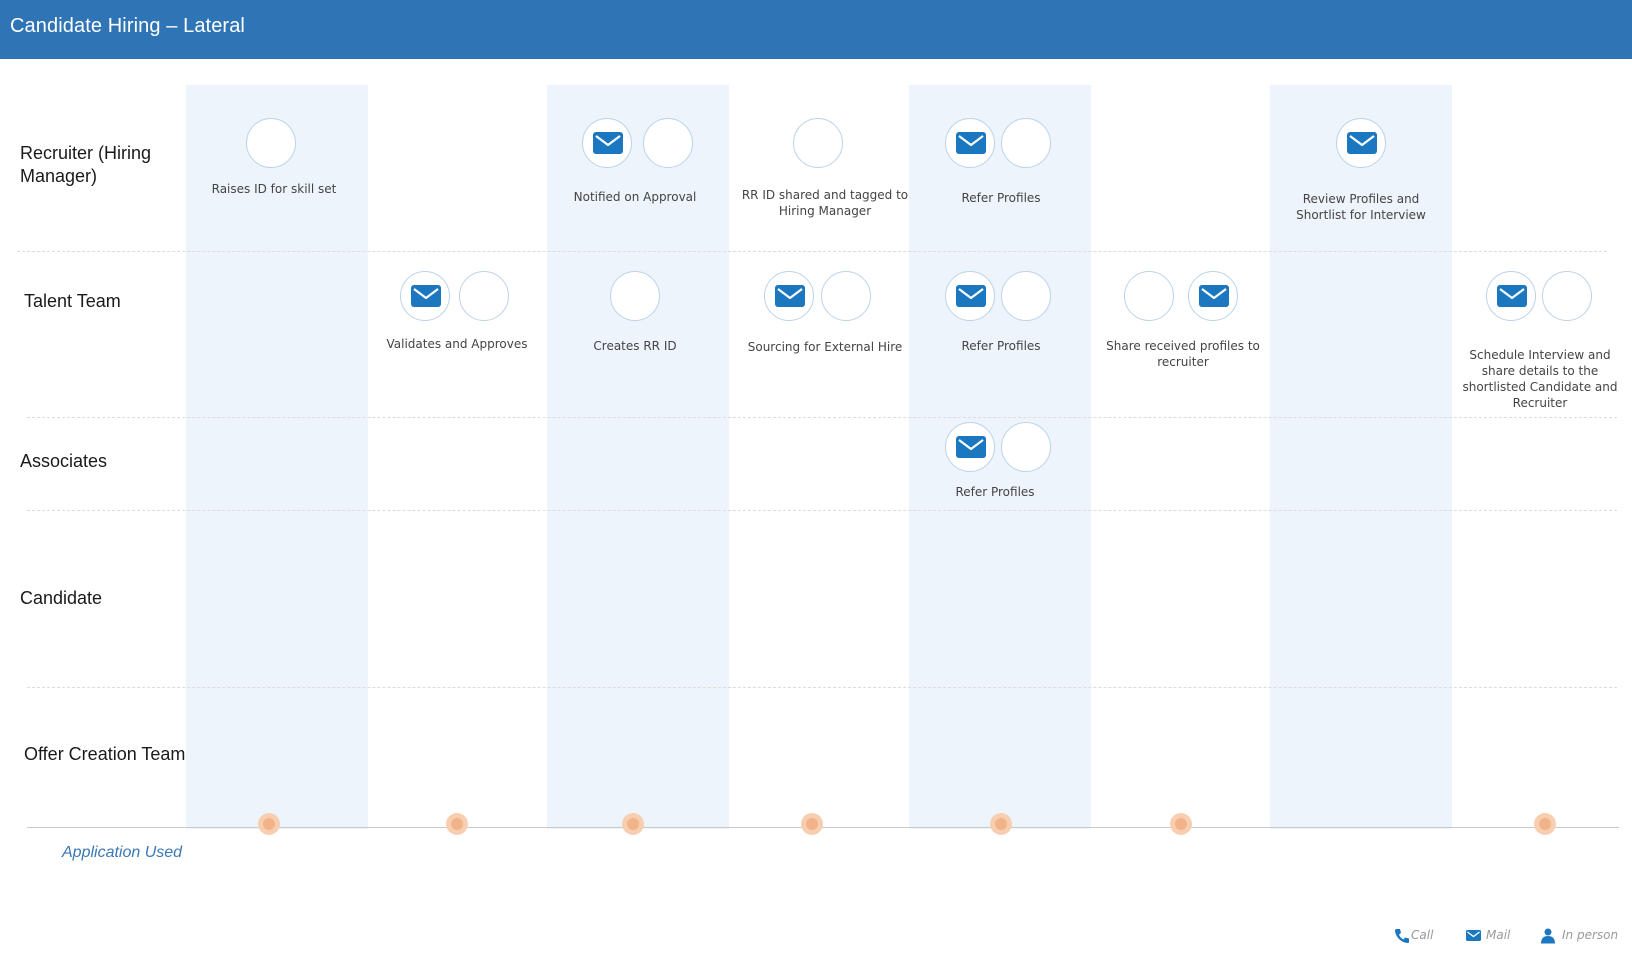 The width and height of the screenshot is (1632, 960). I want to click on step-refer-recruiter: Refer Profiles, so click(1001, 198).